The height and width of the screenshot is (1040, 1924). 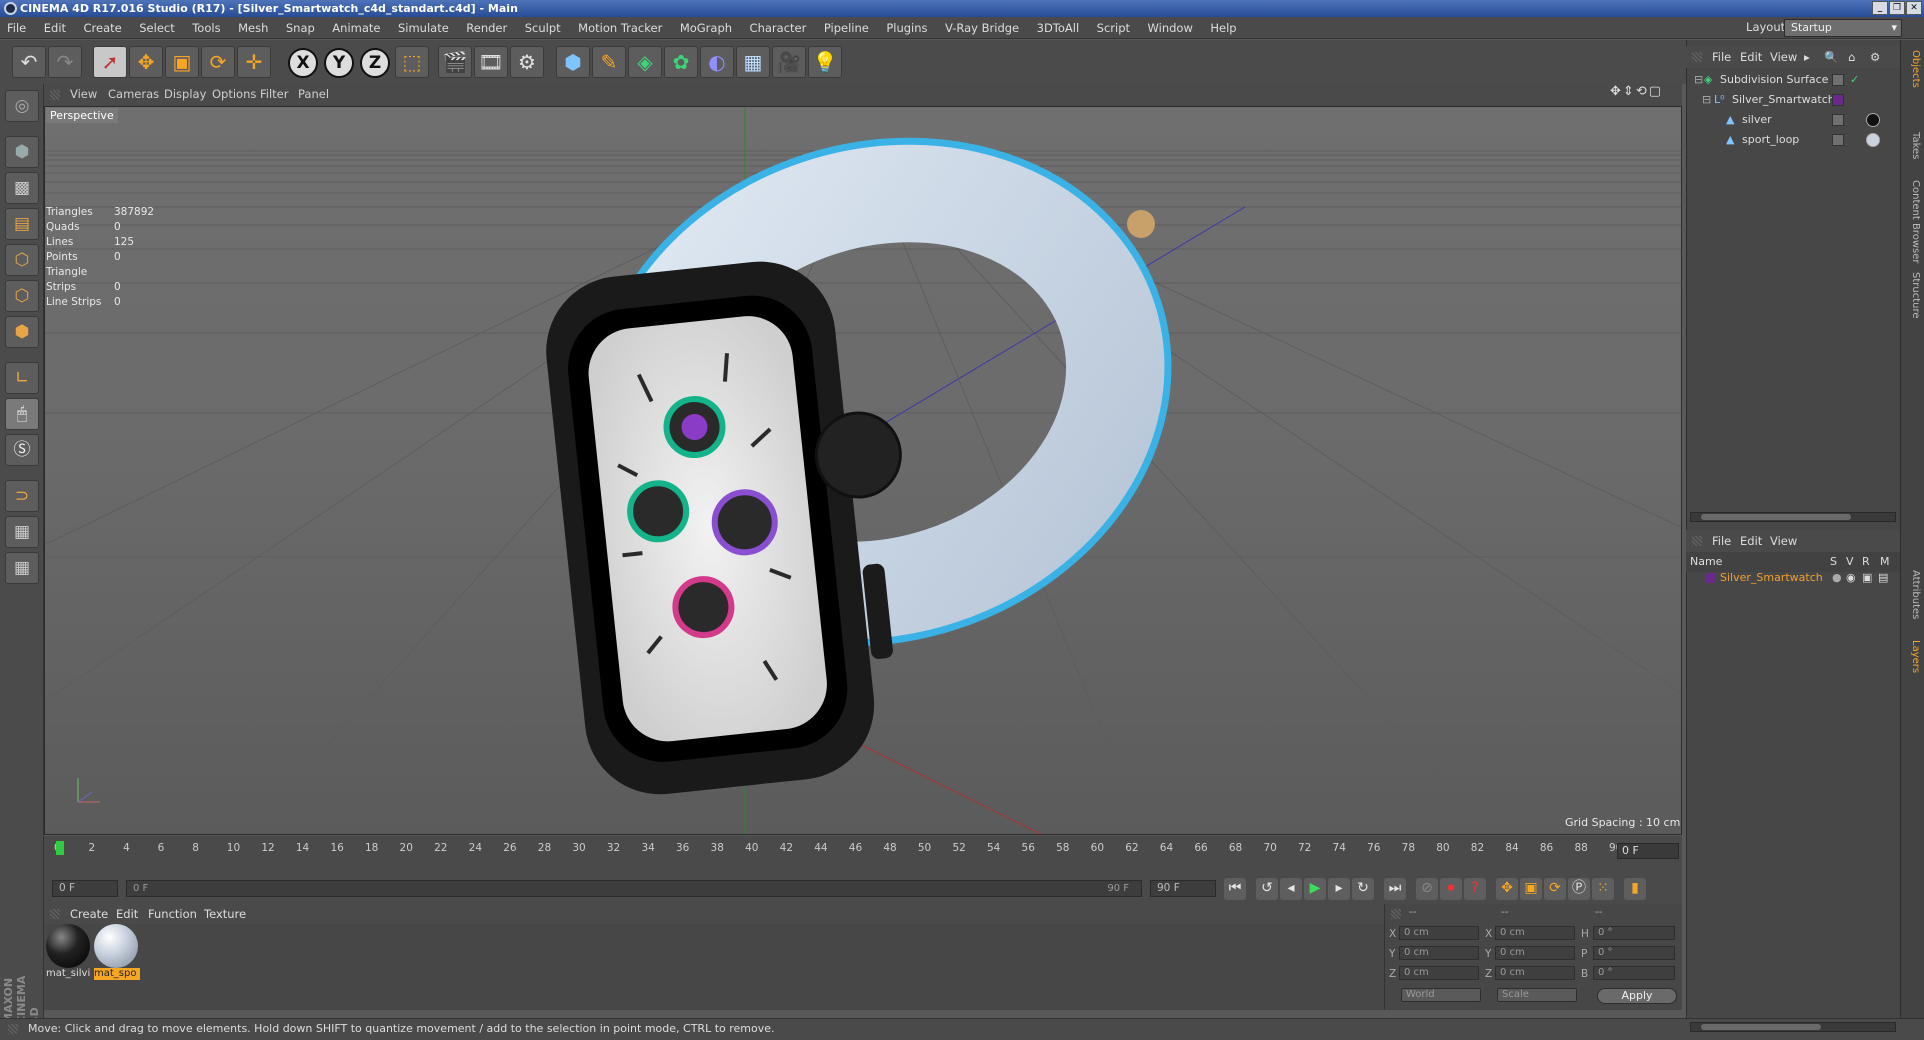 What do you see at coordinates (83, 94) in the screenshot?
I see `viewport-menu-view: View` at bounding box center [83, 94].